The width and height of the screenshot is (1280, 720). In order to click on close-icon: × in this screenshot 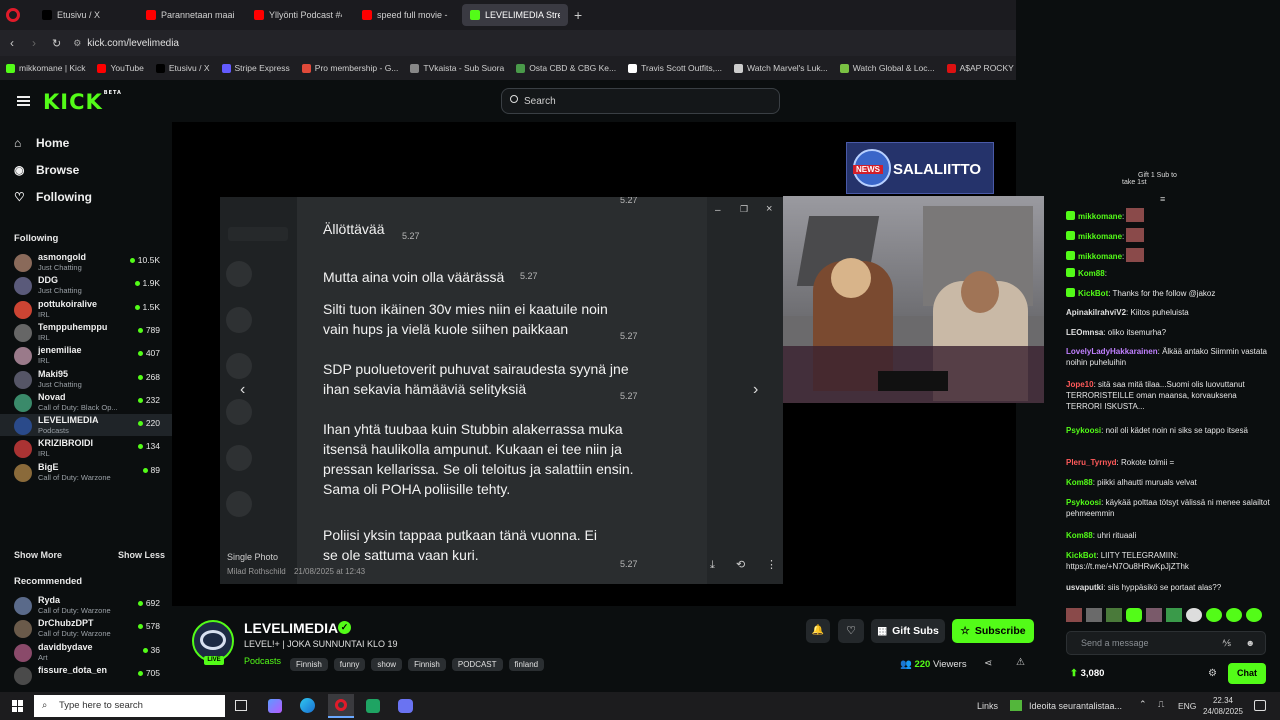, I will do `click(769, 209)`.